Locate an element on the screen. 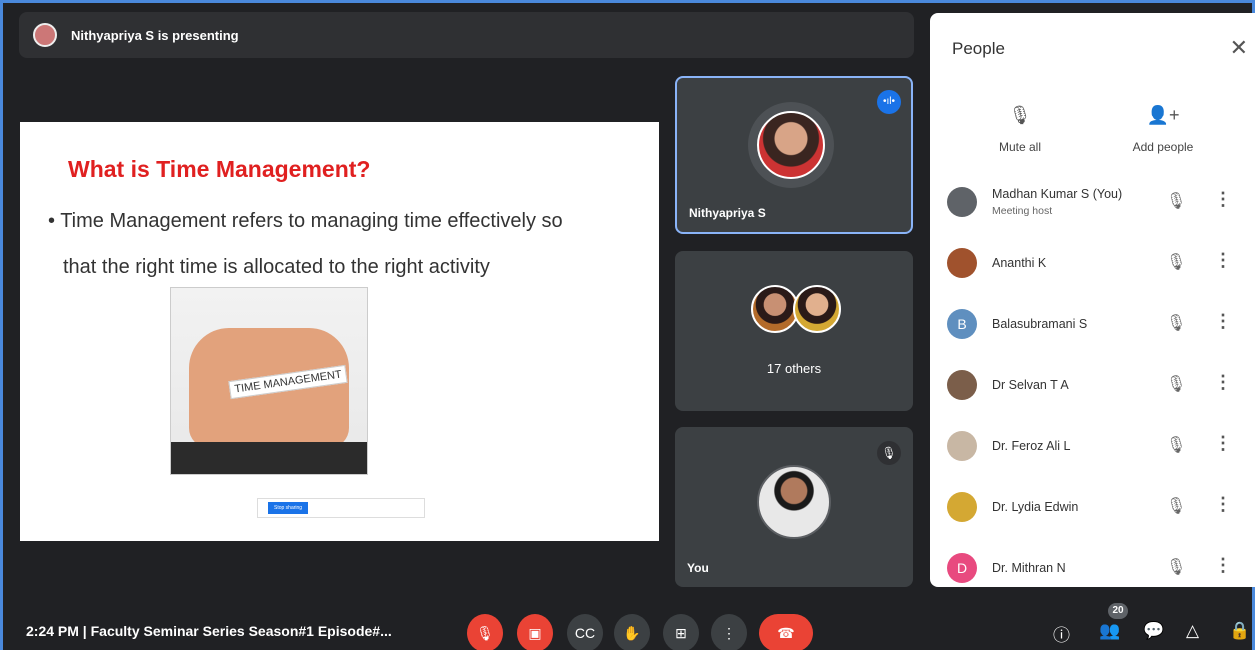  host-controls-icon: 🔒 is located at coordinates (1239, 631).